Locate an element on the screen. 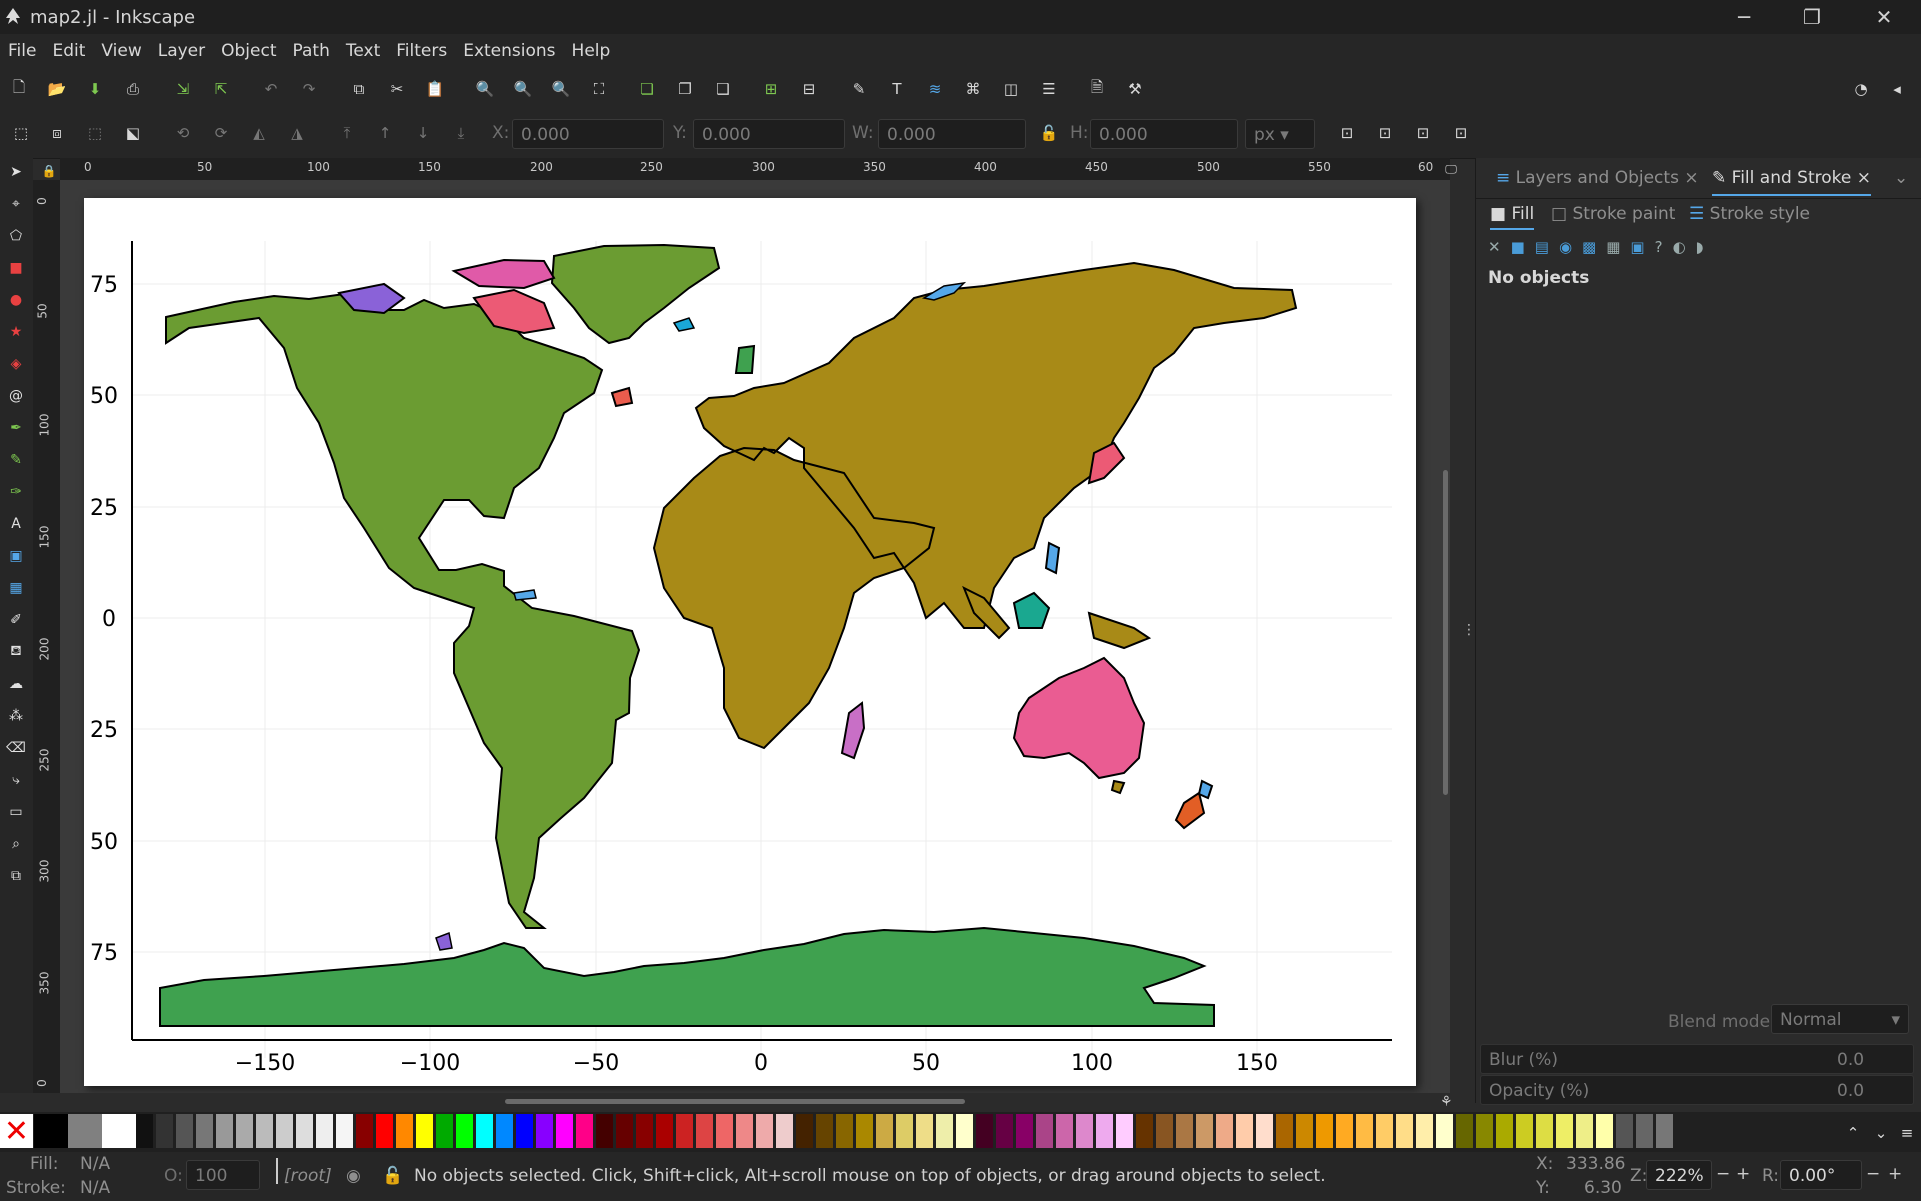 This screenshot has width=1921, height=1201. group-icon: ⊞ is located at coordinates (771, 89).